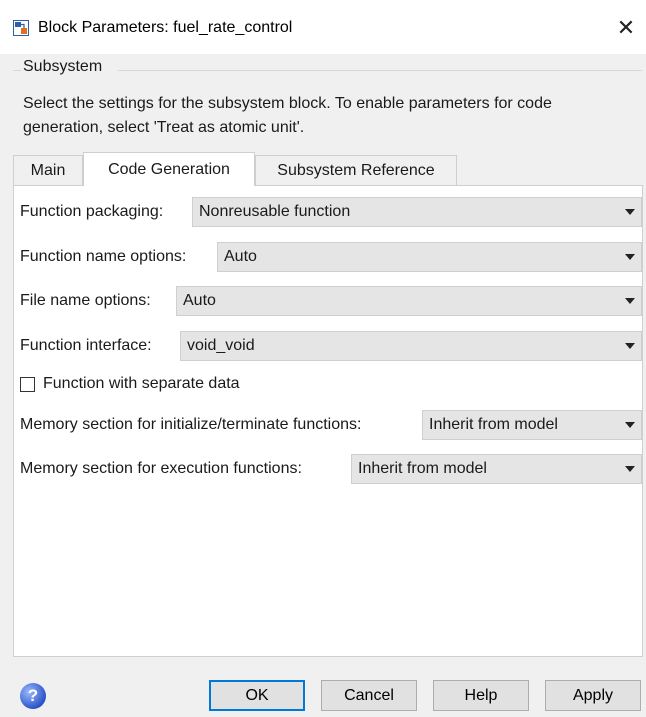  I want to click on button-label: OK, so click(257, 695).